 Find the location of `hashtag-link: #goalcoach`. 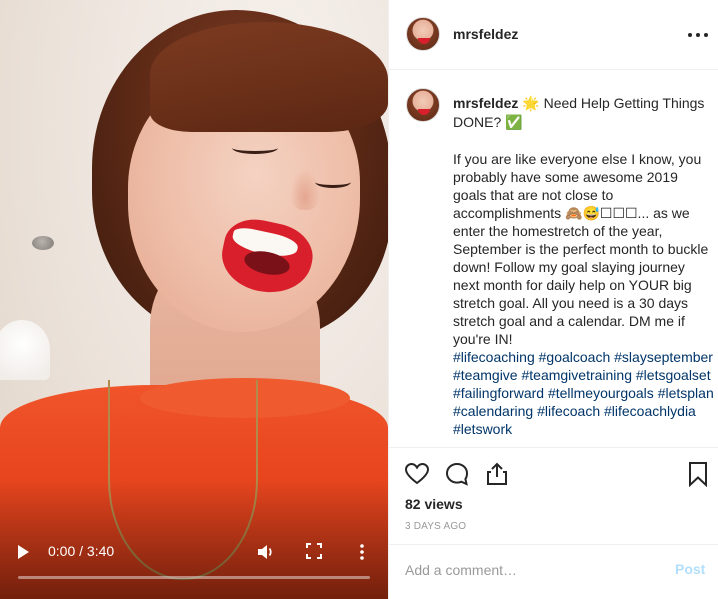

hashtag-link: #goalcoach is located at coordinates (575, 357).